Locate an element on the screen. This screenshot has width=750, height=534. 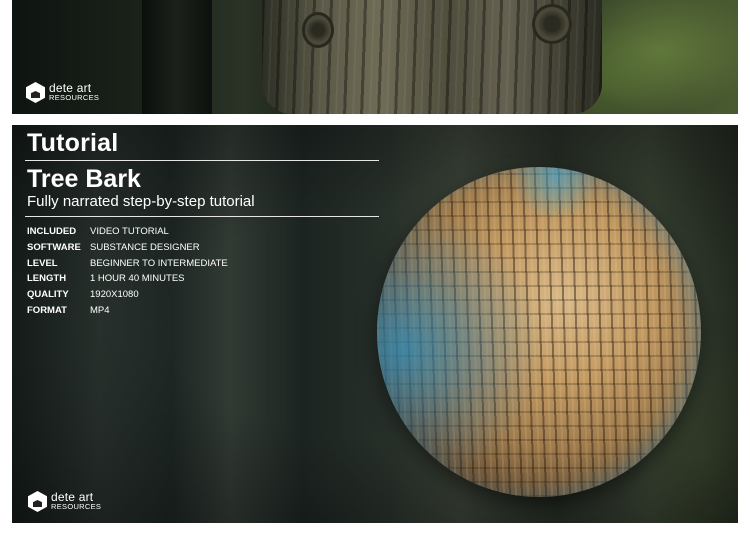
info-row-included: INCLUDED VIDEO TUTORIAL is located at coordinates (127, 234).